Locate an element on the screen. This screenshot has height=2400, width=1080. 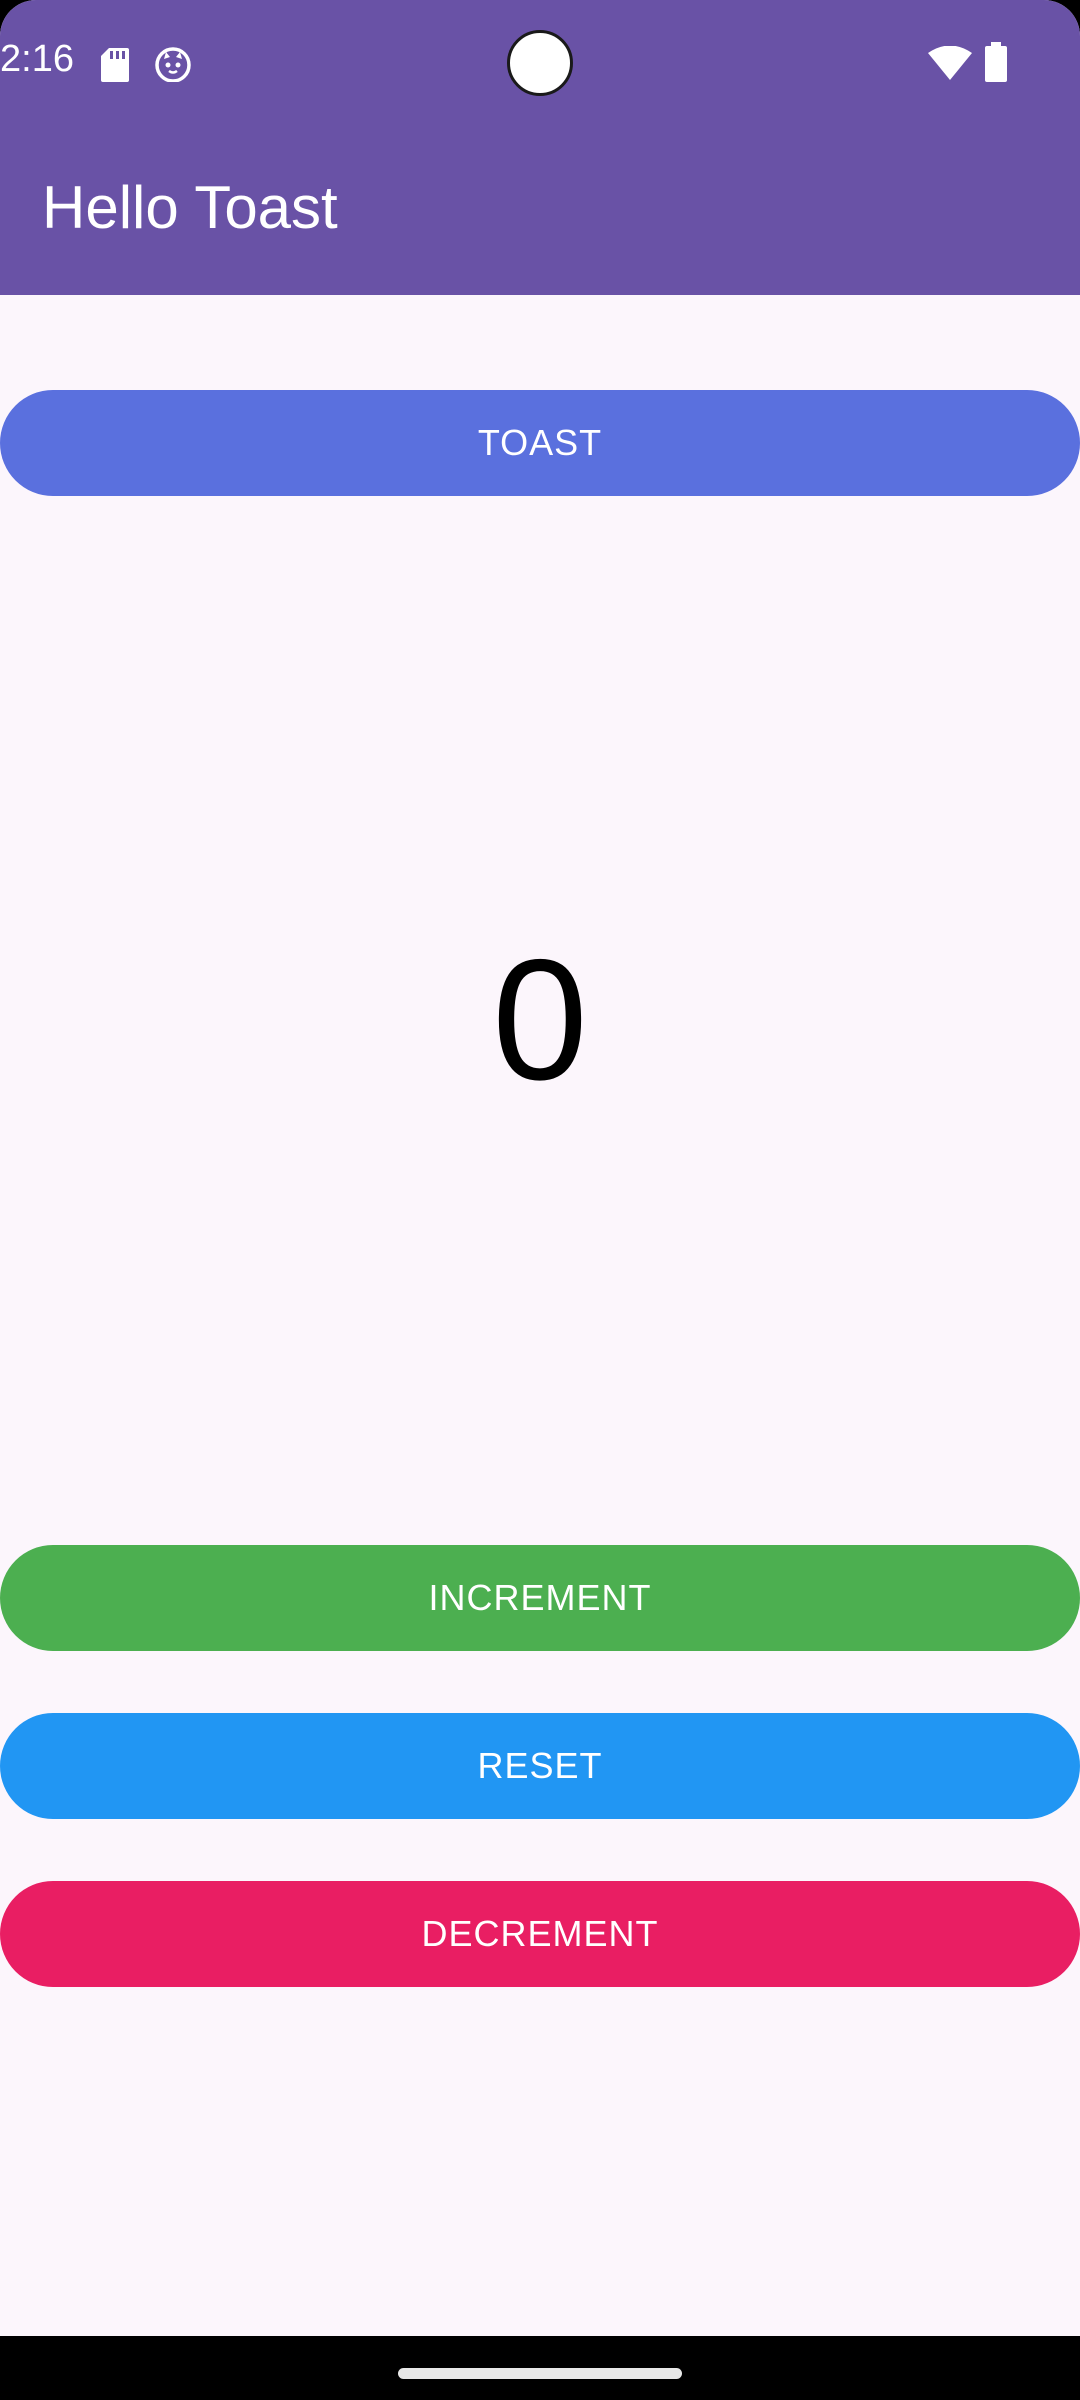
cat-face-icon is located at coordinates (173, 64).